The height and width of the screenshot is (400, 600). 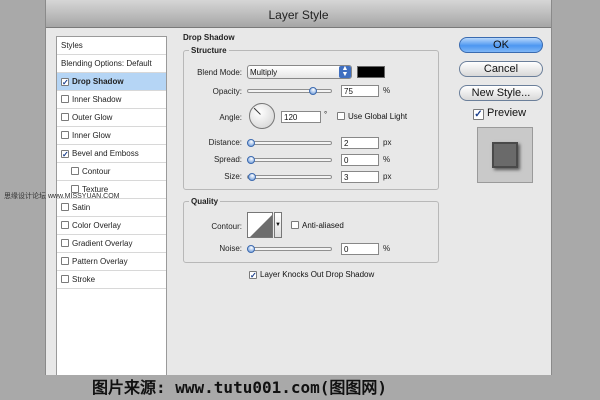 What do you see at coordinates (326, 114) in the screenshot?
I see `angle-unit: °` at bounding box center [326, 114].